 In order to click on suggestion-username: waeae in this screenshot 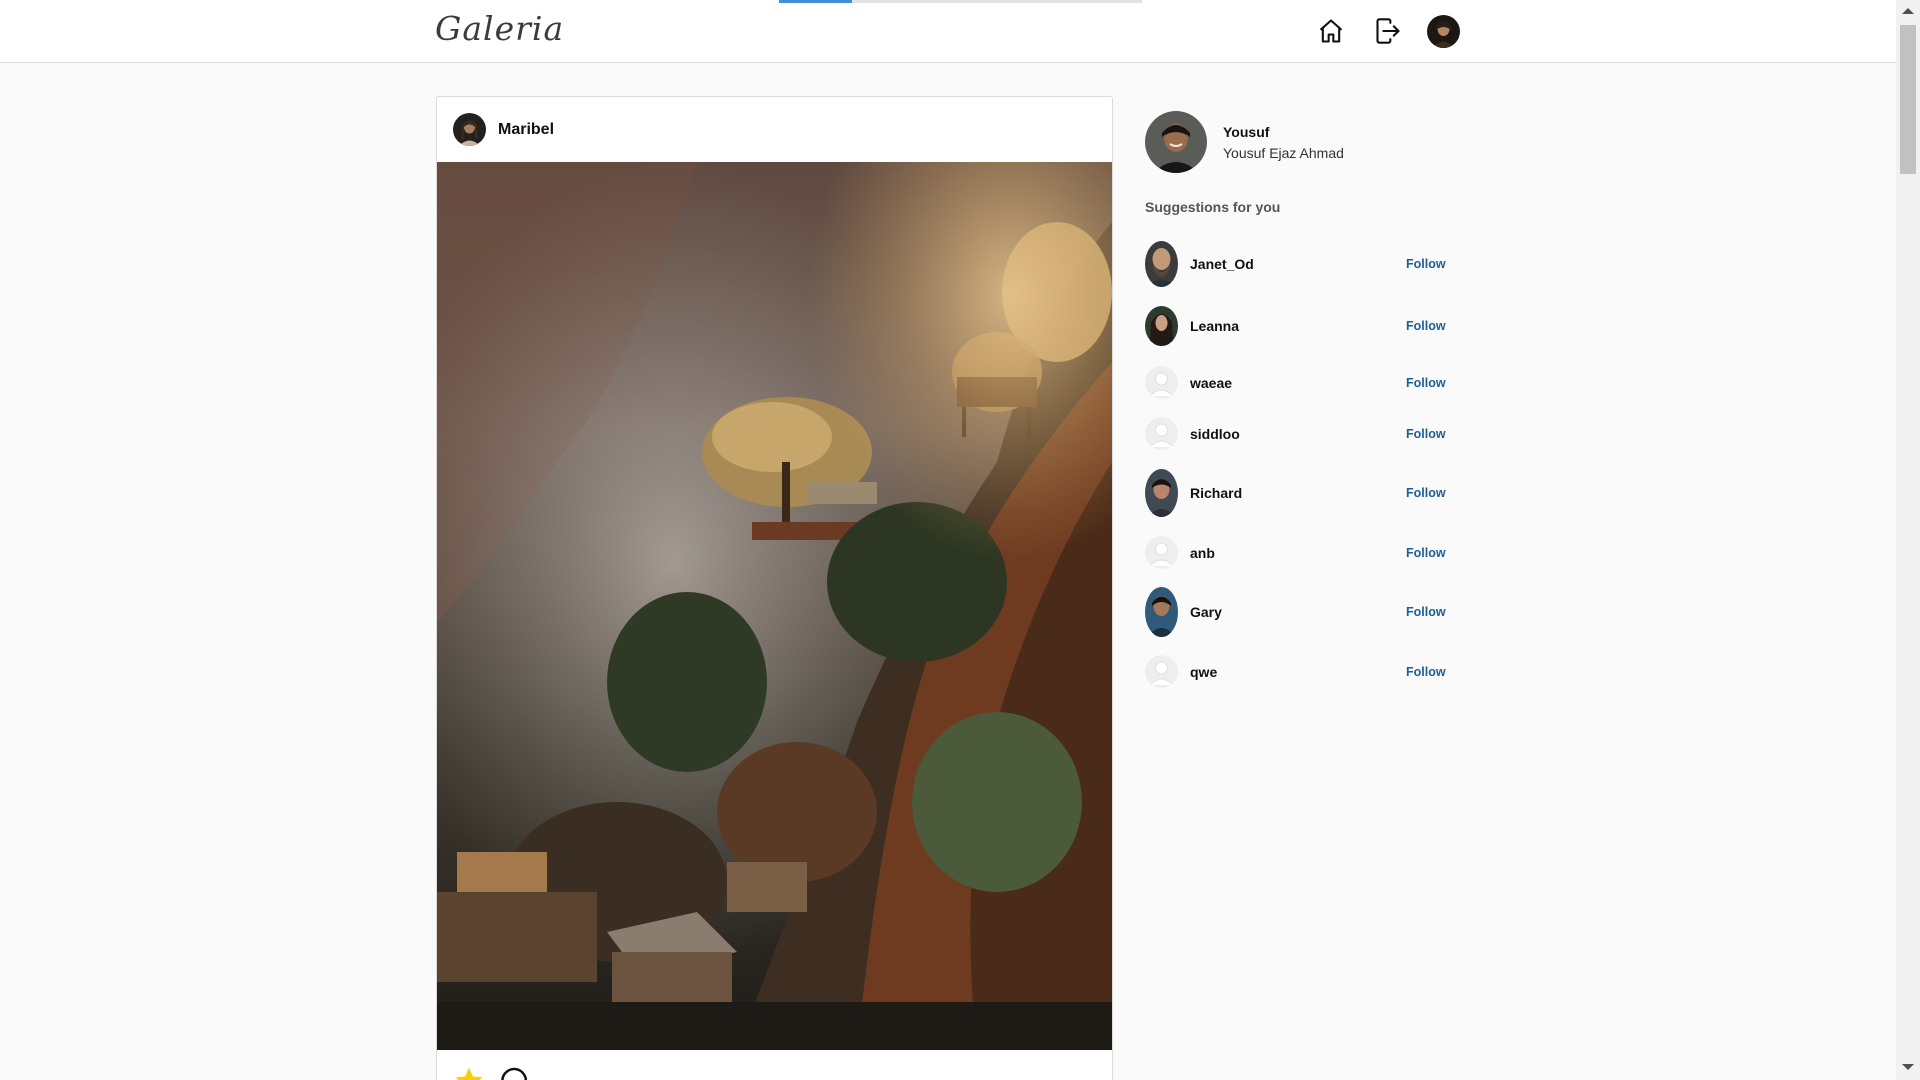, I will do `click(1211, 383)`.